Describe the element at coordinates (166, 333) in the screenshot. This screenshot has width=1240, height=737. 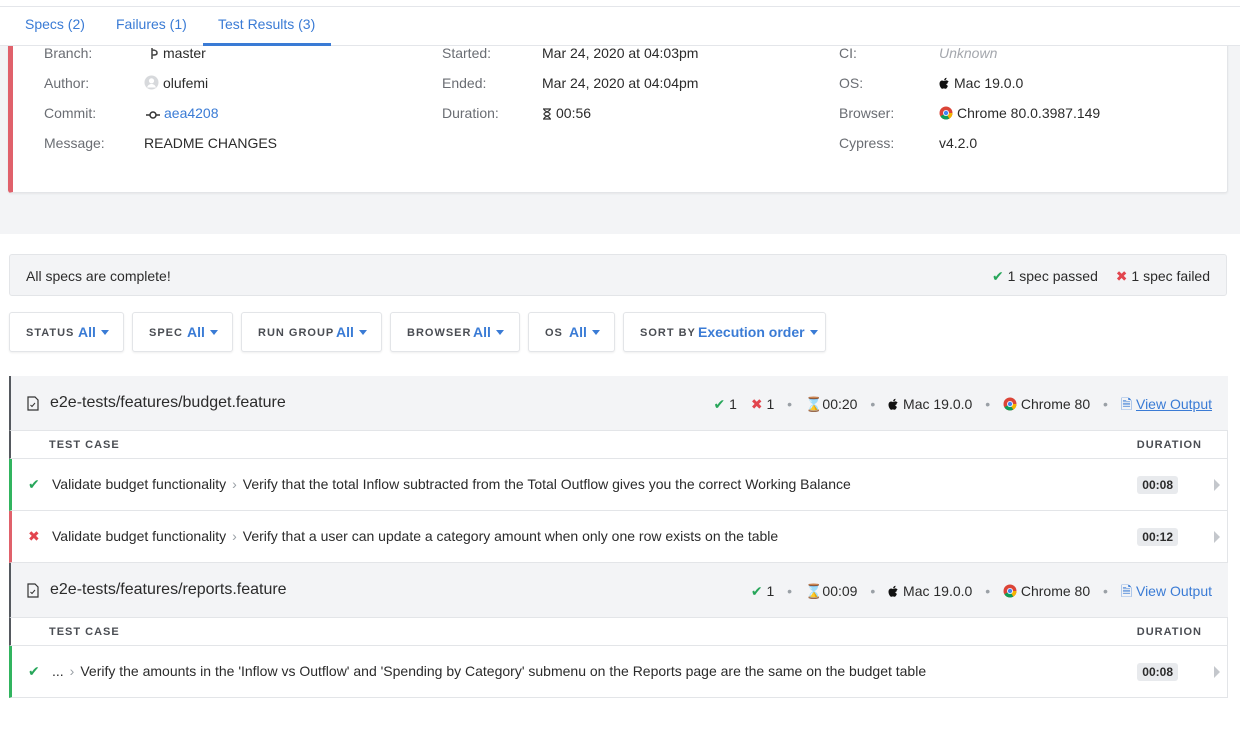
I see `filter-spec-label: SPEC` at that location.